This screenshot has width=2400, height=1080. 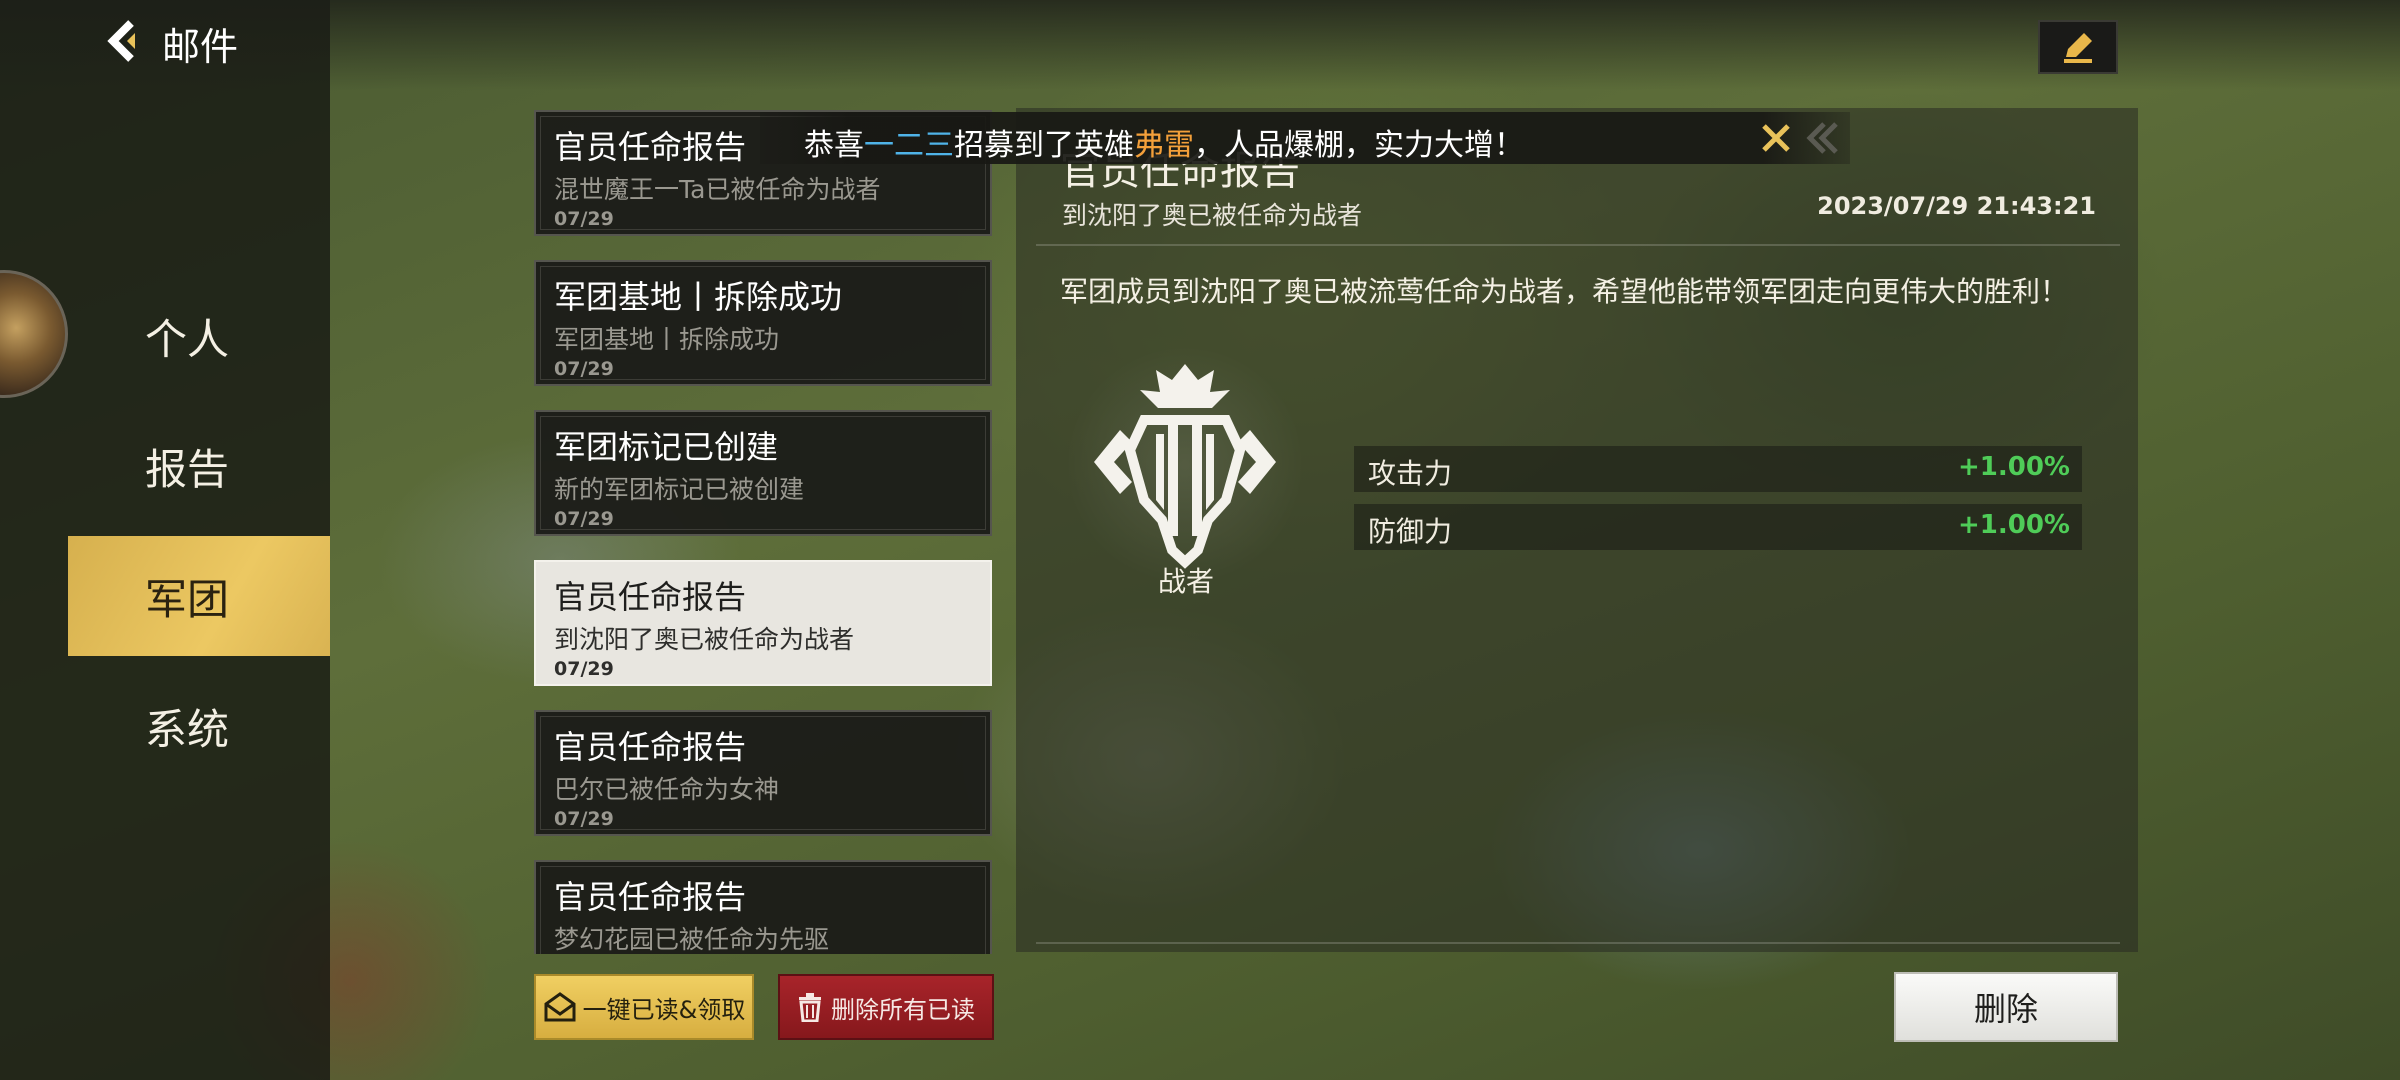 What do you see at coordinates (810, 1007) in the screenshot?
I see `trash-icon` at bounding box center [810, 1007].